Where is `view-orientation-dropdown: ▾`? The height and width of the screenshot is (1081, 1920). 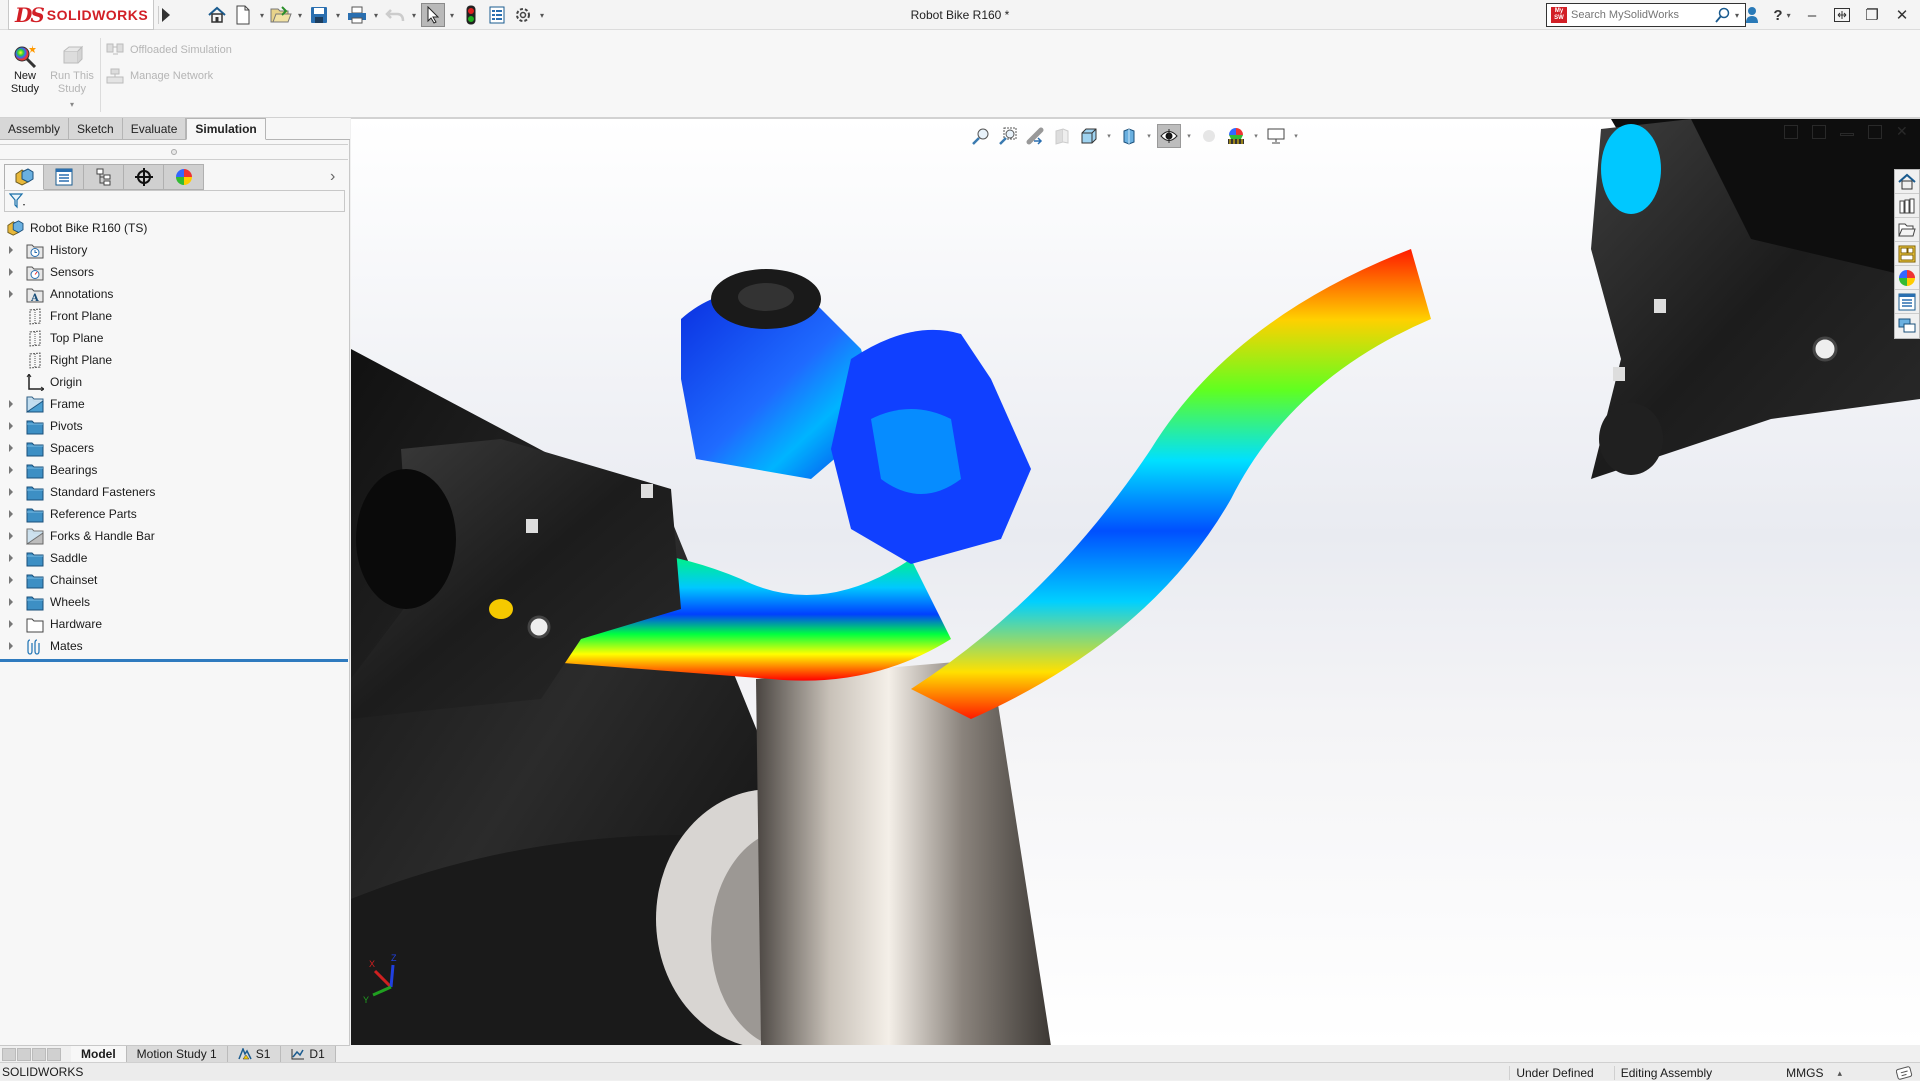 view-orientation-dropdown: ▾ is located at coordinates (1109, 136).